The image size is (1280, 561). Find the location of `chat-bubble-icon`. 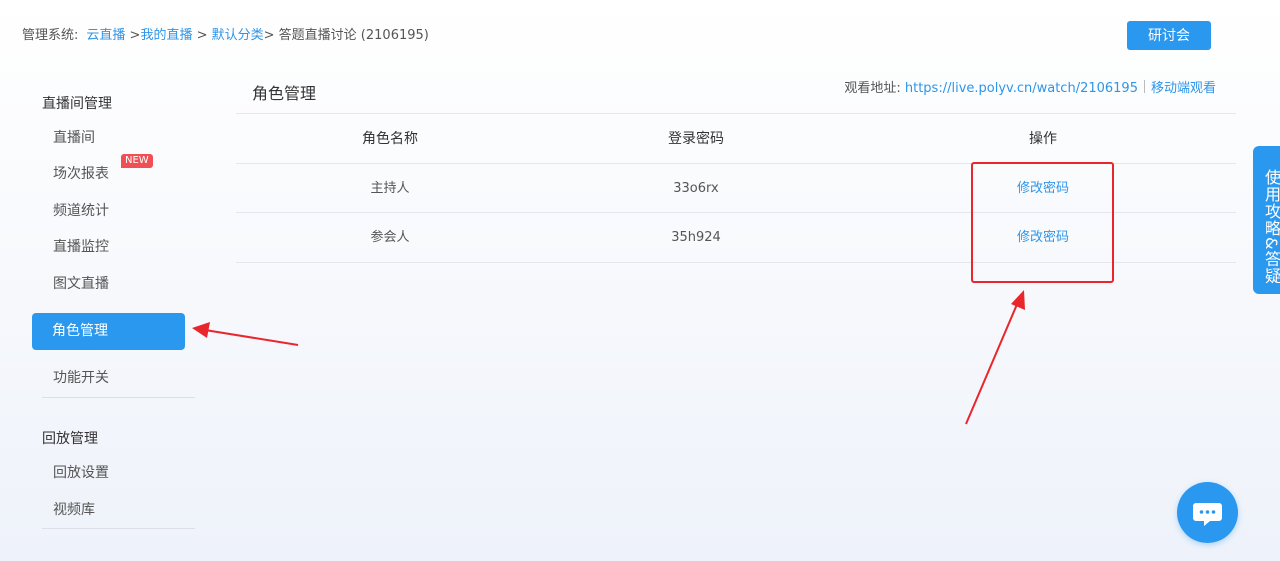

chat-bubble-icon is located at coordinates (1207, 514).